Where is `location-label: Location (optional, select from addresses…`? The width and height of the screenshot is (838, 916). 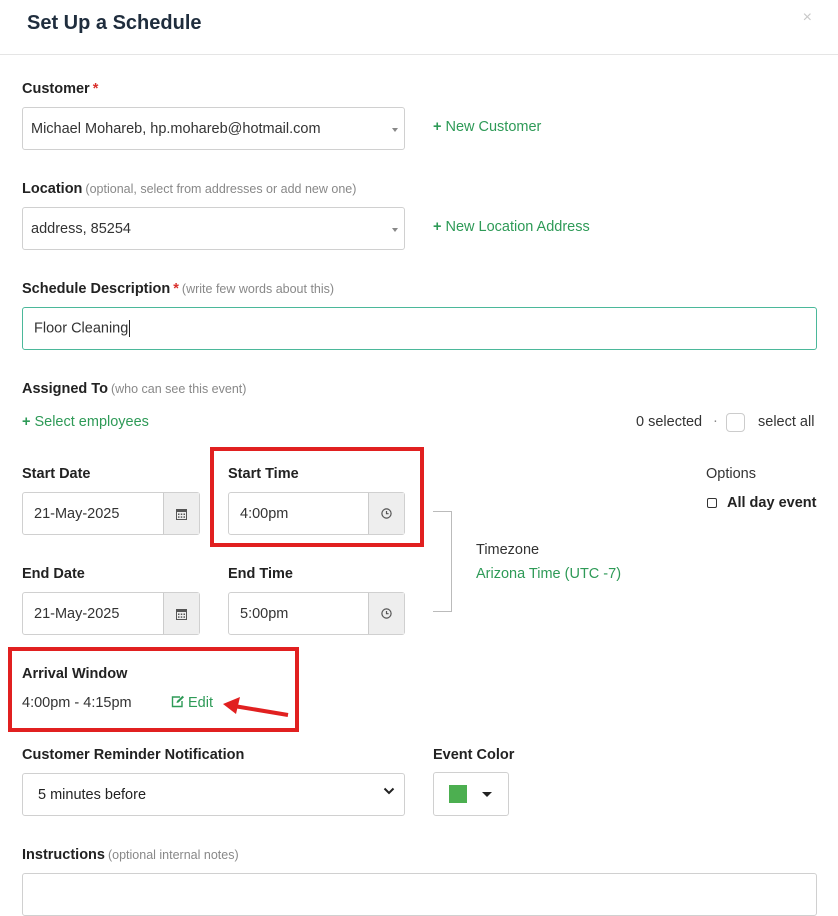 location-label: Location (optional, select from addresses… is located at coordinates (189, 189).